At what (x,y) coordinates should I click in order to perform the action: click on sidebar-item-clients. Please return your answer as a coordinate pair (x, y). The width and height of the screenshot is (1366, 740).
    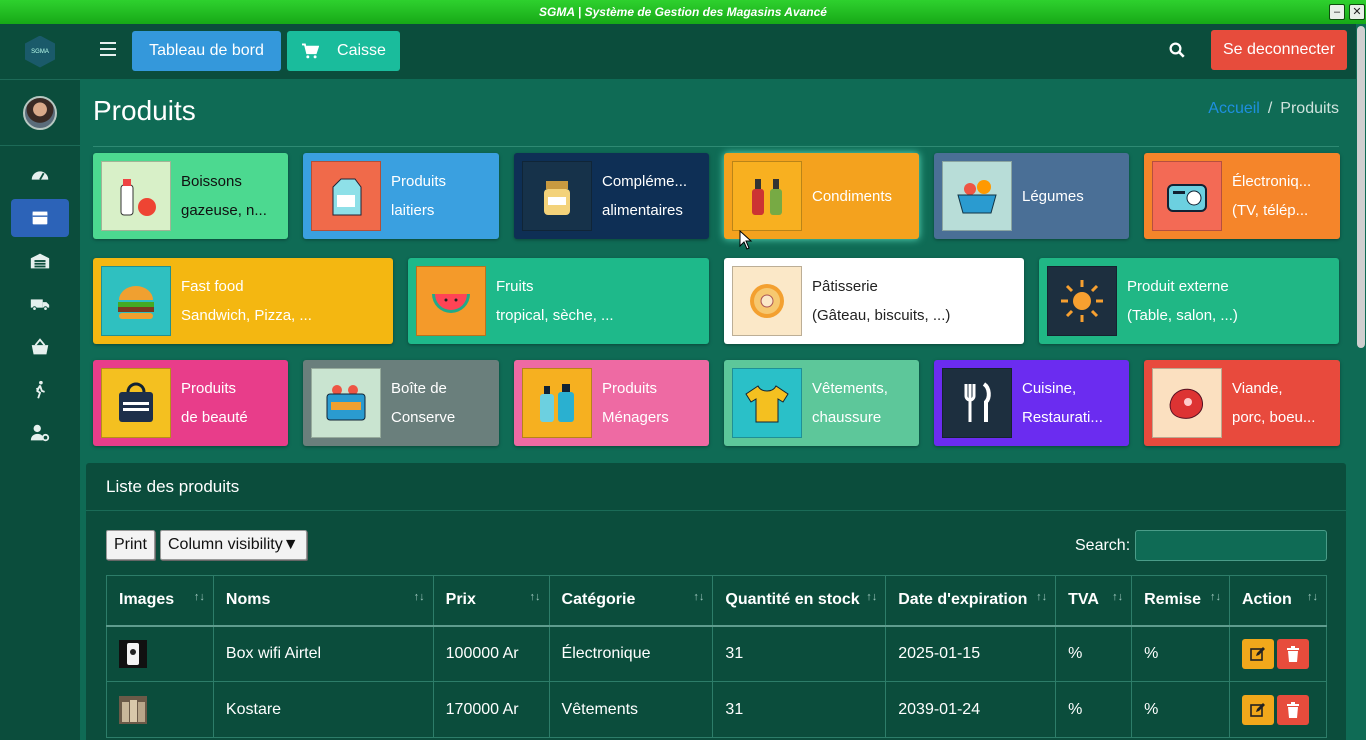
    Looking at the image, I should click on (40, 390).